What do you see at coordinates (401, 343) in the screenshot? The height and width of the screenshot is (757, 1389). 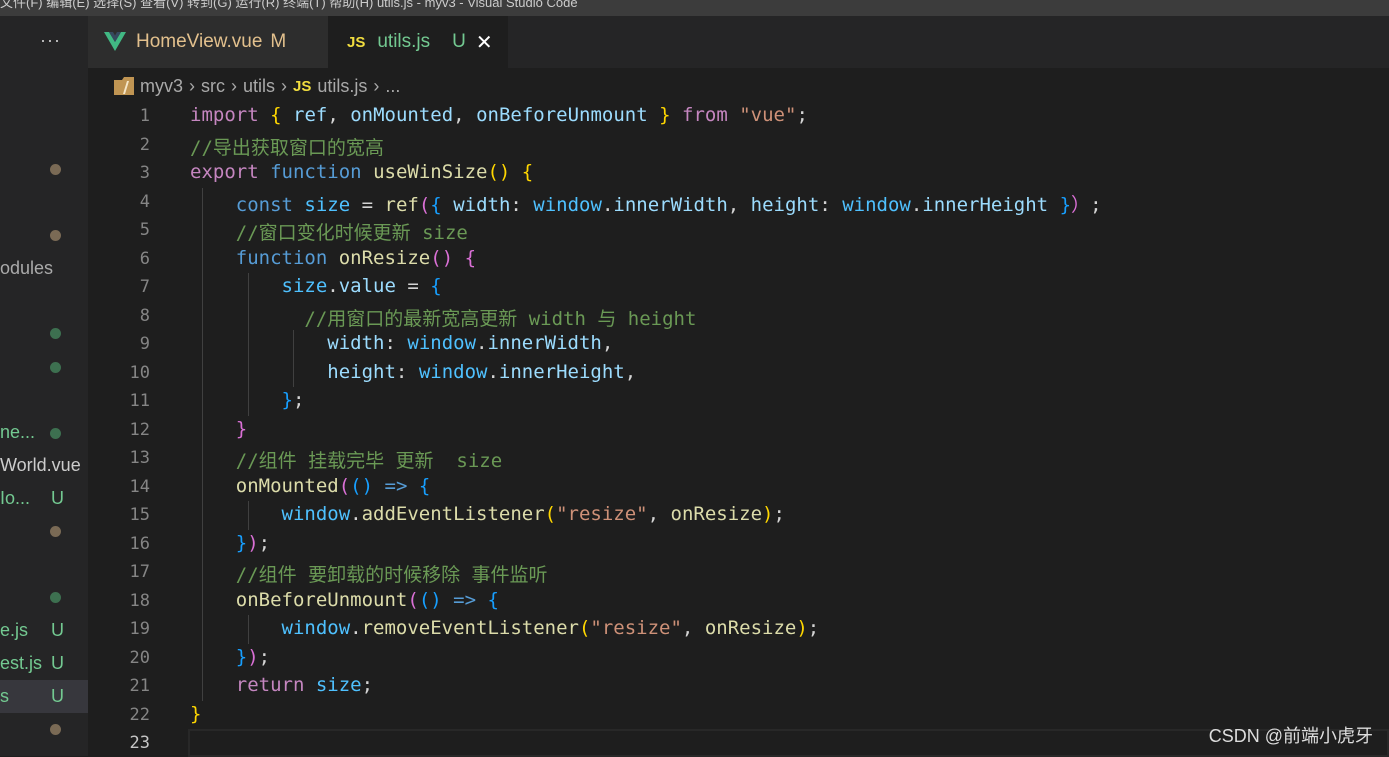 I see `code-line: width: window.innerWidth,` at bounding box center [401, 343].